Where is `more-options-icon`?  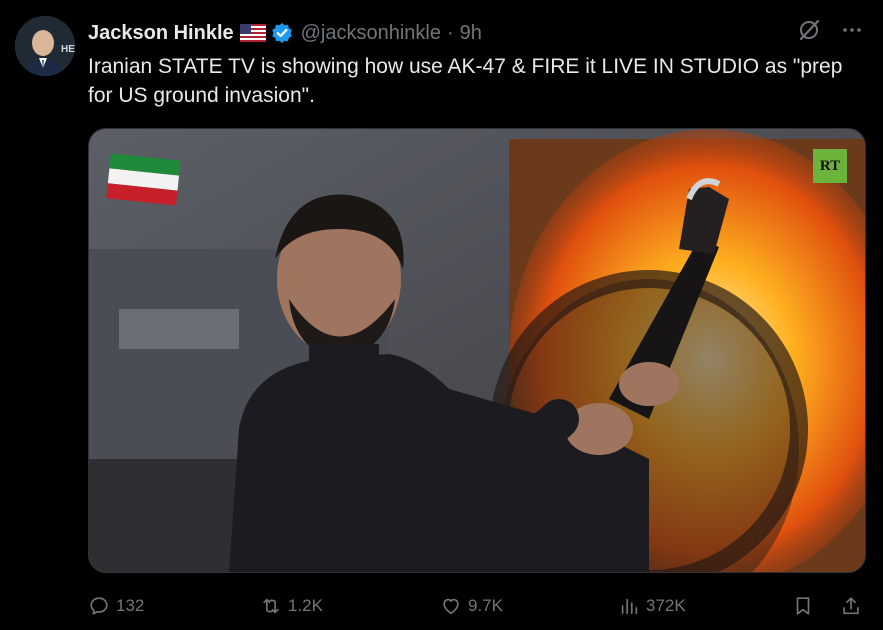
more-options-icon is located at coordinates (852, 33).